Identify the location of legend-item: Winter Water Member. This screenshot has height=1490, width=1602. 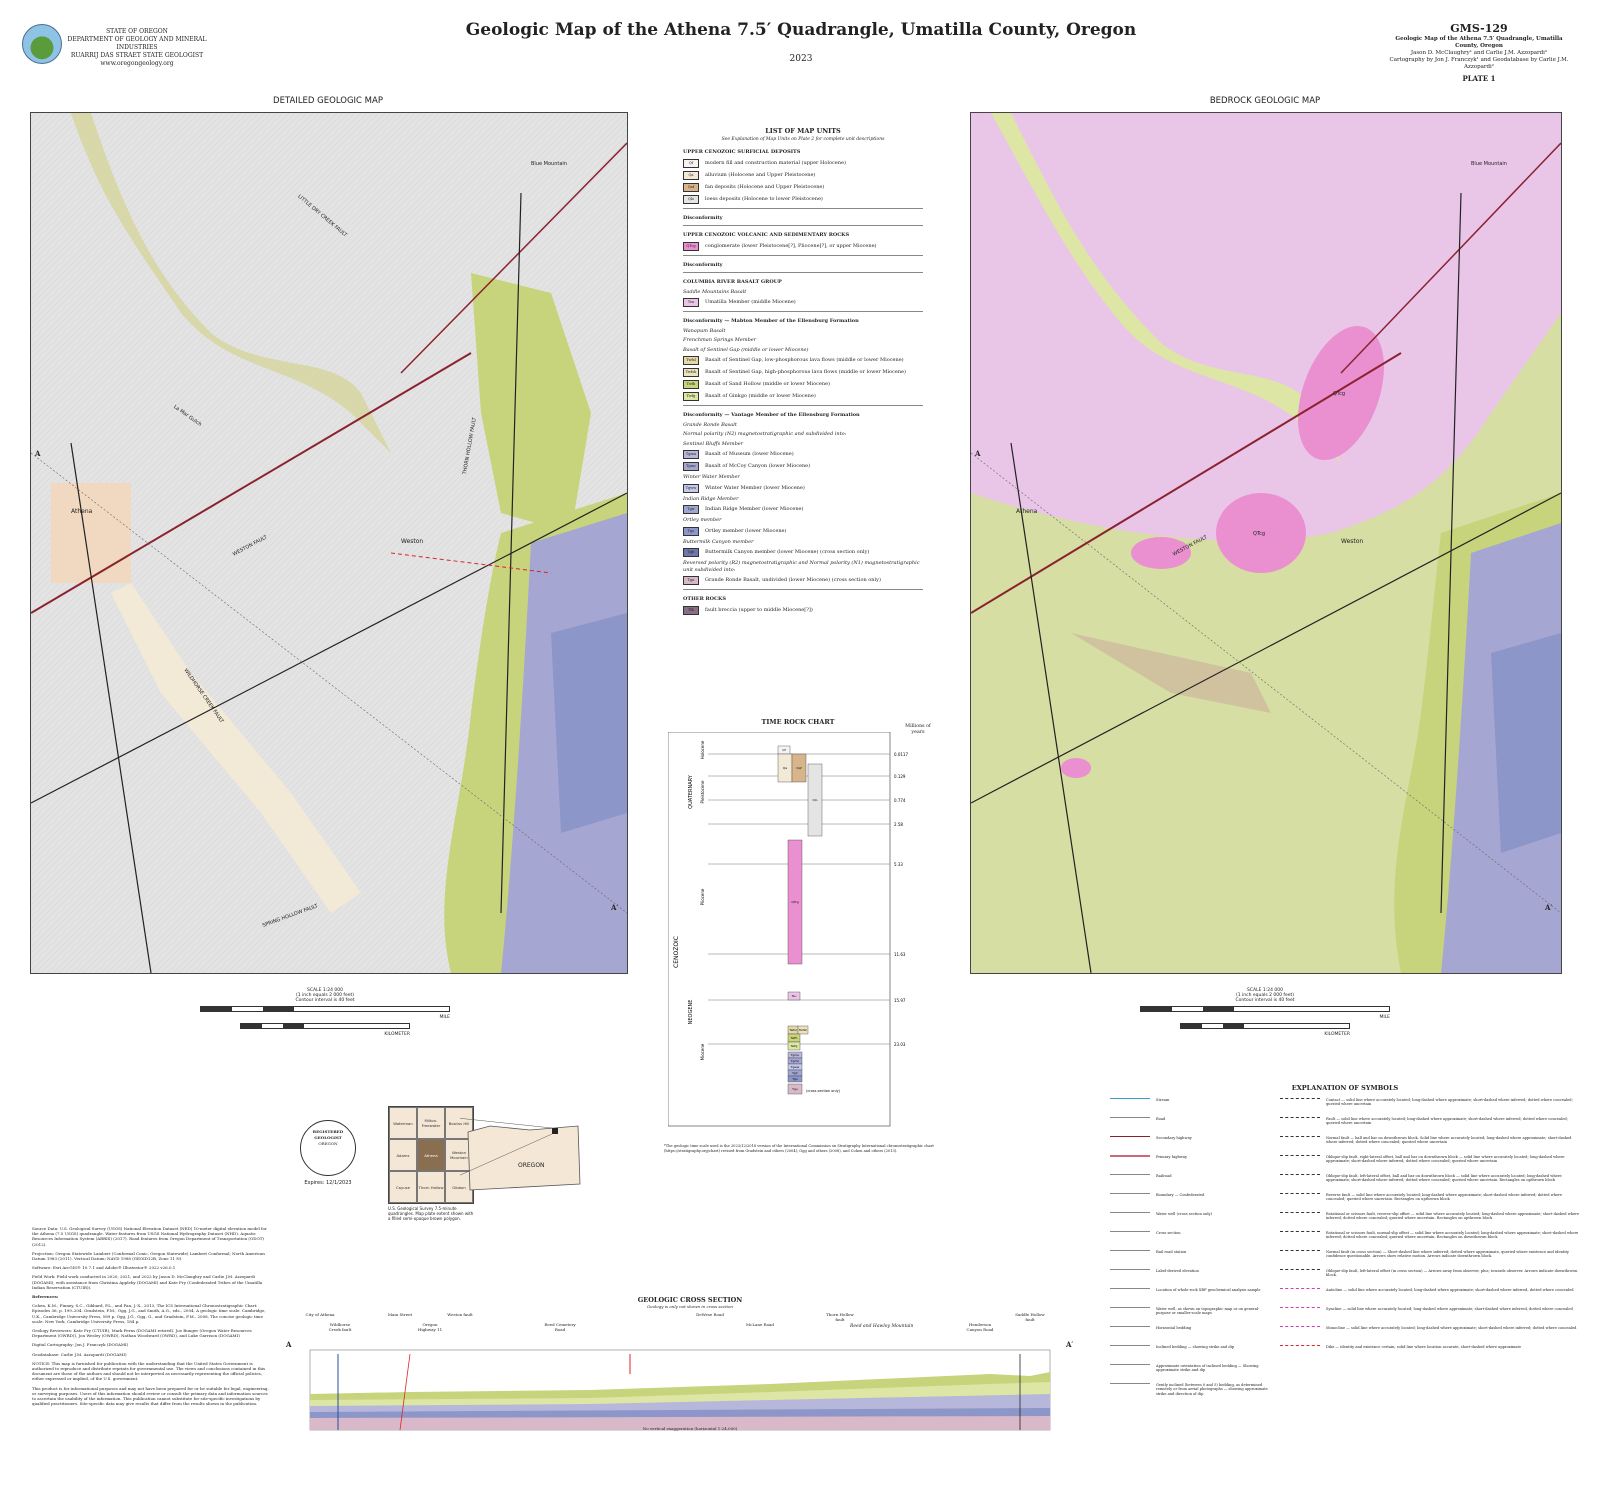
(803, 477).